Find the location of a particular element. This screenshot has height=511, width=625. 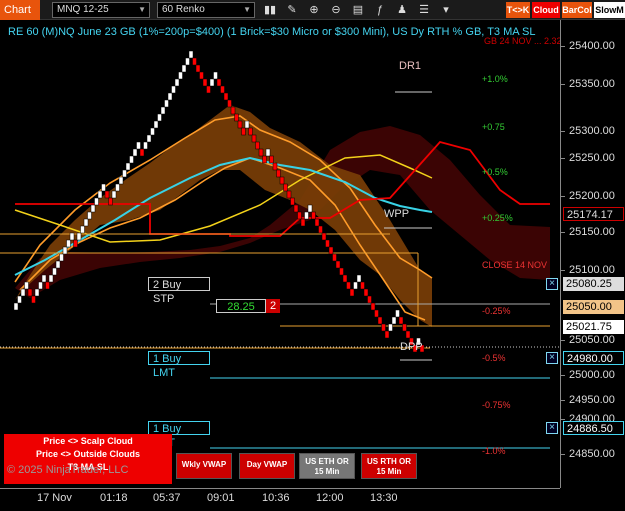

time-tick: 10:36 is located at coordinates (276, 498).